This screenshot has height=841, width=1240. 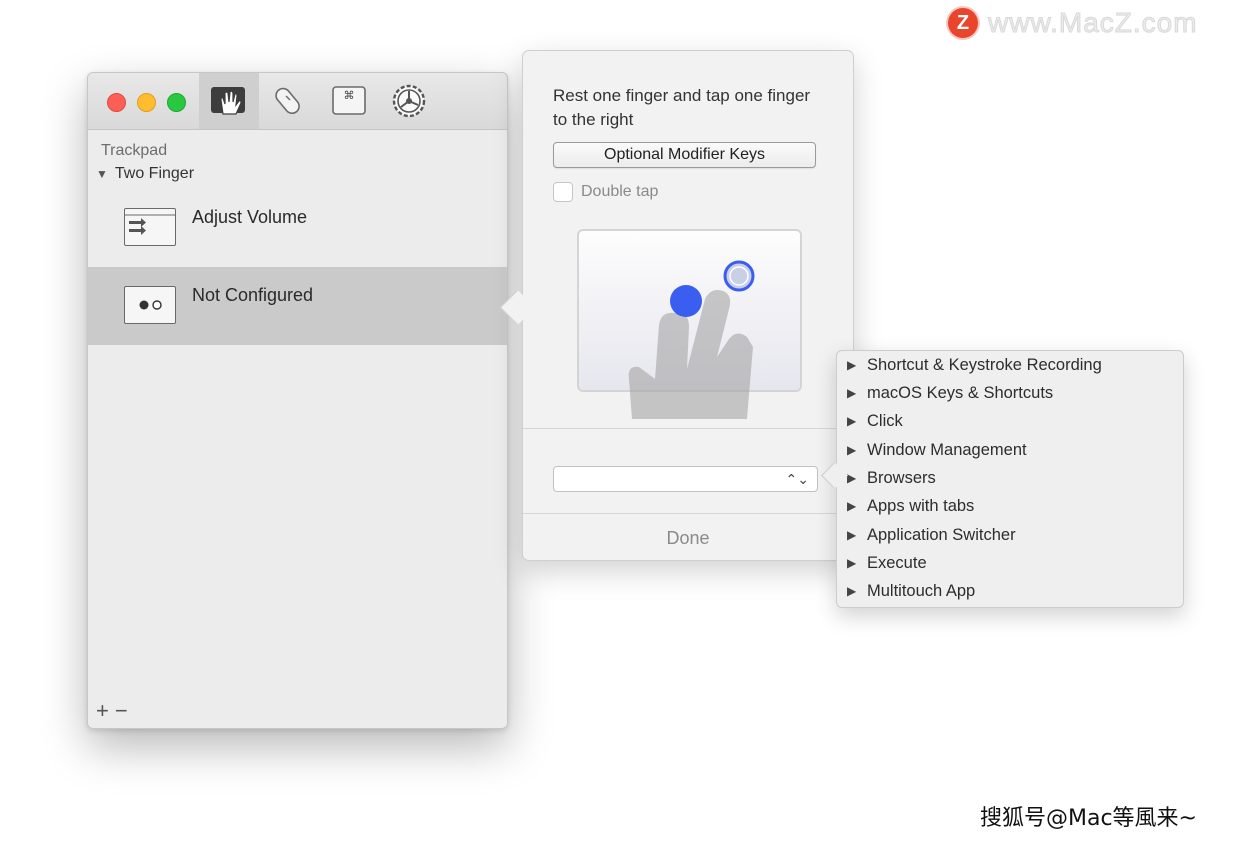 I want to click on optional-modifier-keys-button: Optional Modifier Keys, so click(x=684, y=155).